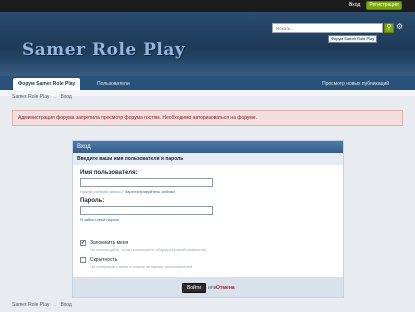 This screenshot has height=312, width=415. What do you see at coordinates (150, 191) in the screenshot?
I see `register-now-link: Зарегистрируйтесь сейчас!` at bounding box center [150, 191].